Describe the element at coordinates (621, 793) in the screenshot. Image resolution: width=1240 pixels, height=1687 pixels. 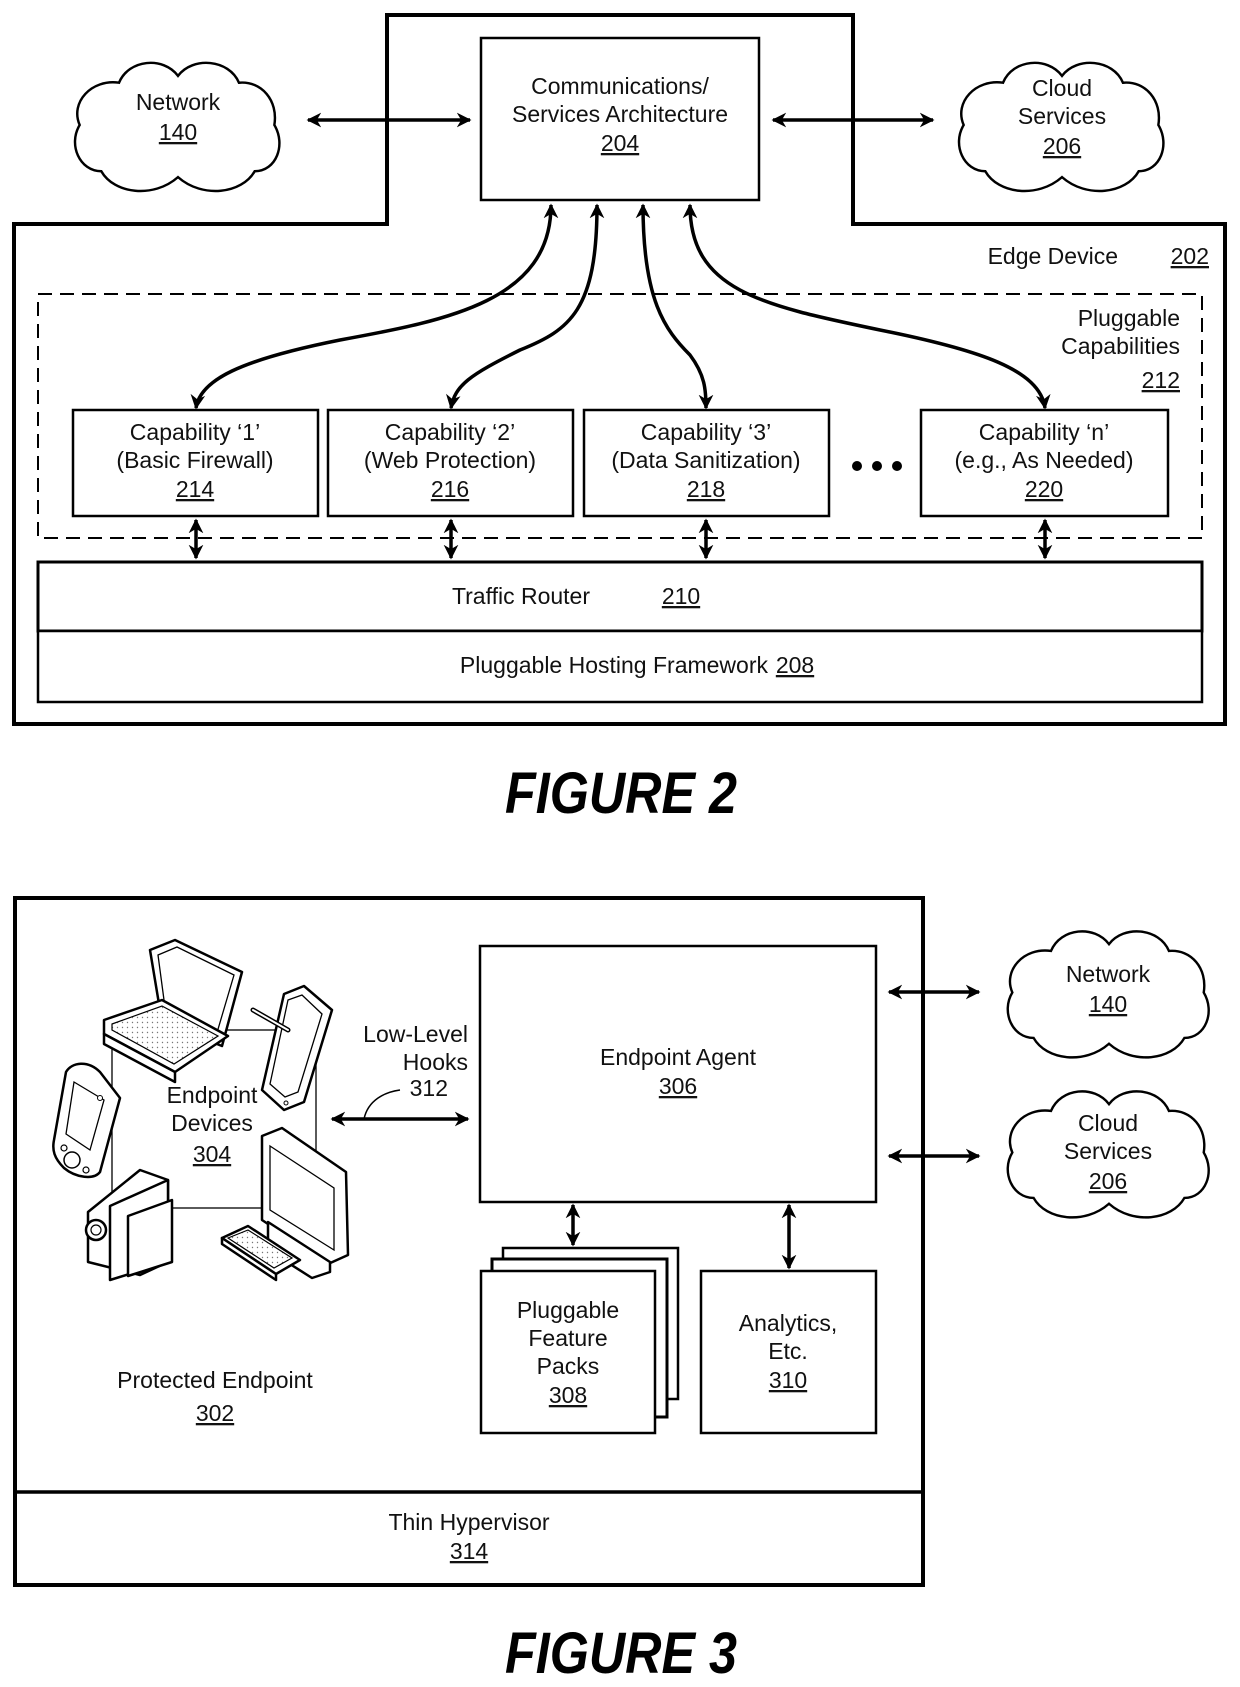
I see `figure-2-caption: FIGURE 2` at that location.